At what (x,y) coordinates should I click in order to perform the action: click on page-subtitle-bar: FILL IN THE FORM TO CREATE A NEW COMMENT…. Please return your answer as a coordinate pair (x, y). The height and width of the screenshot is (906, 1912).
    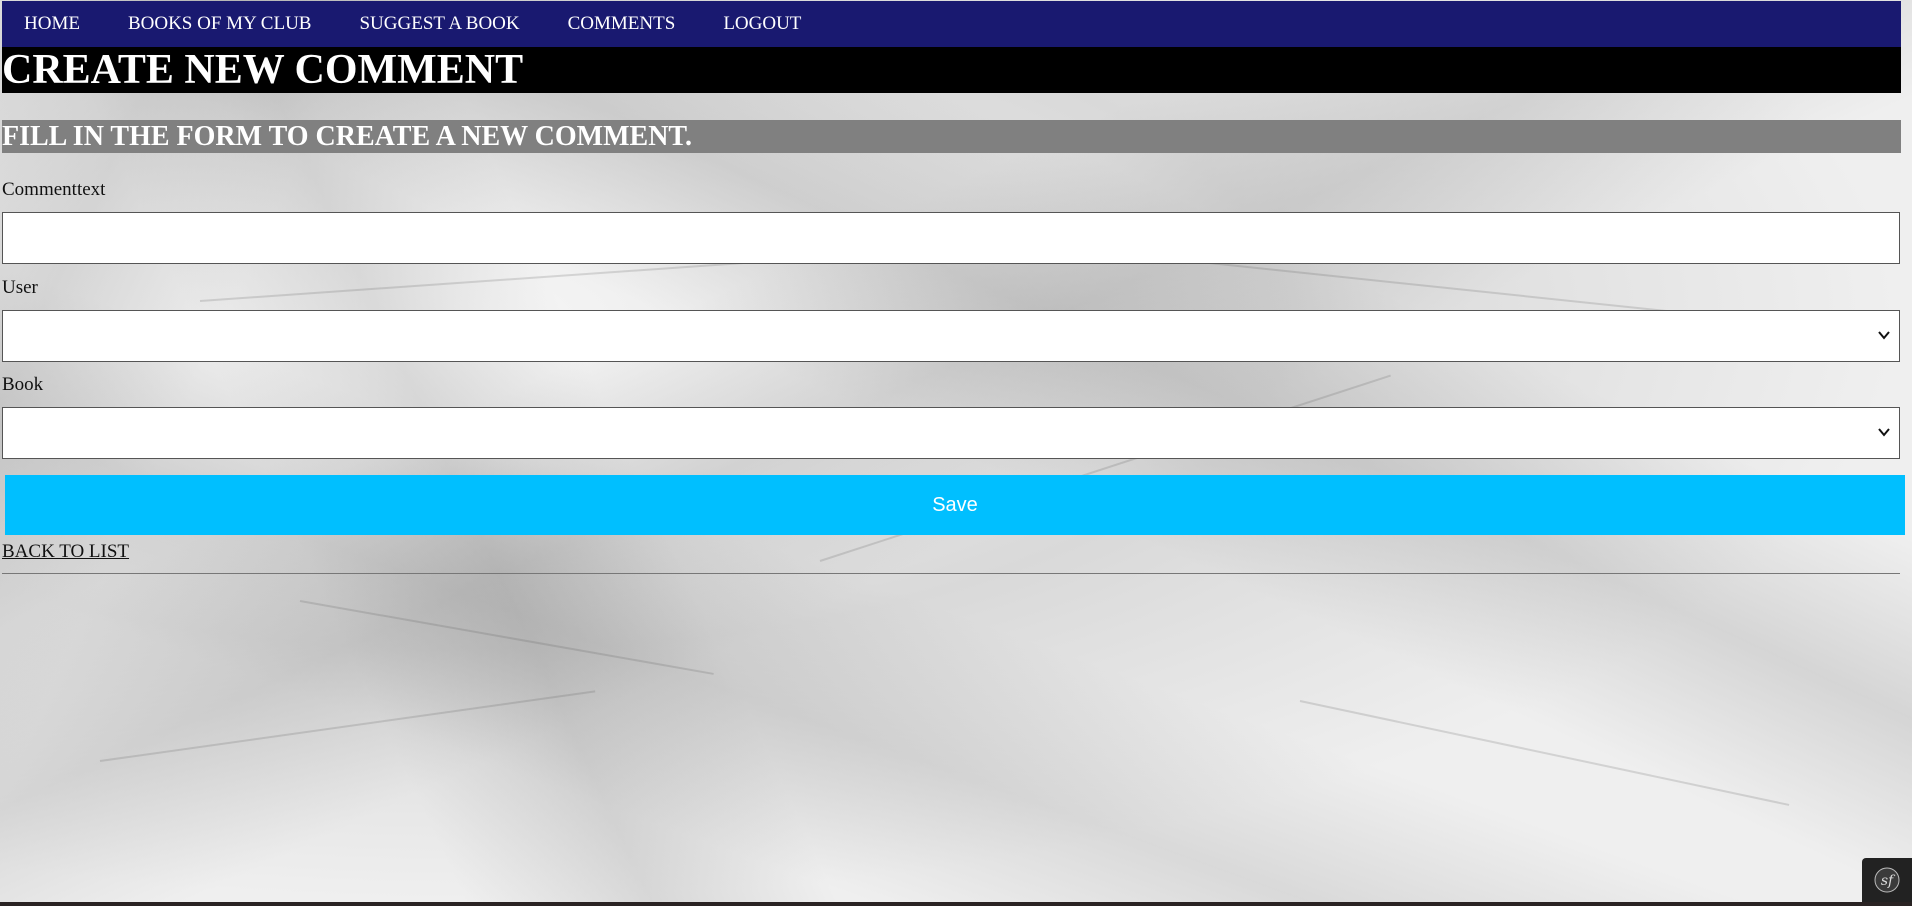
    Looking at the image, I should click on (951, 136).